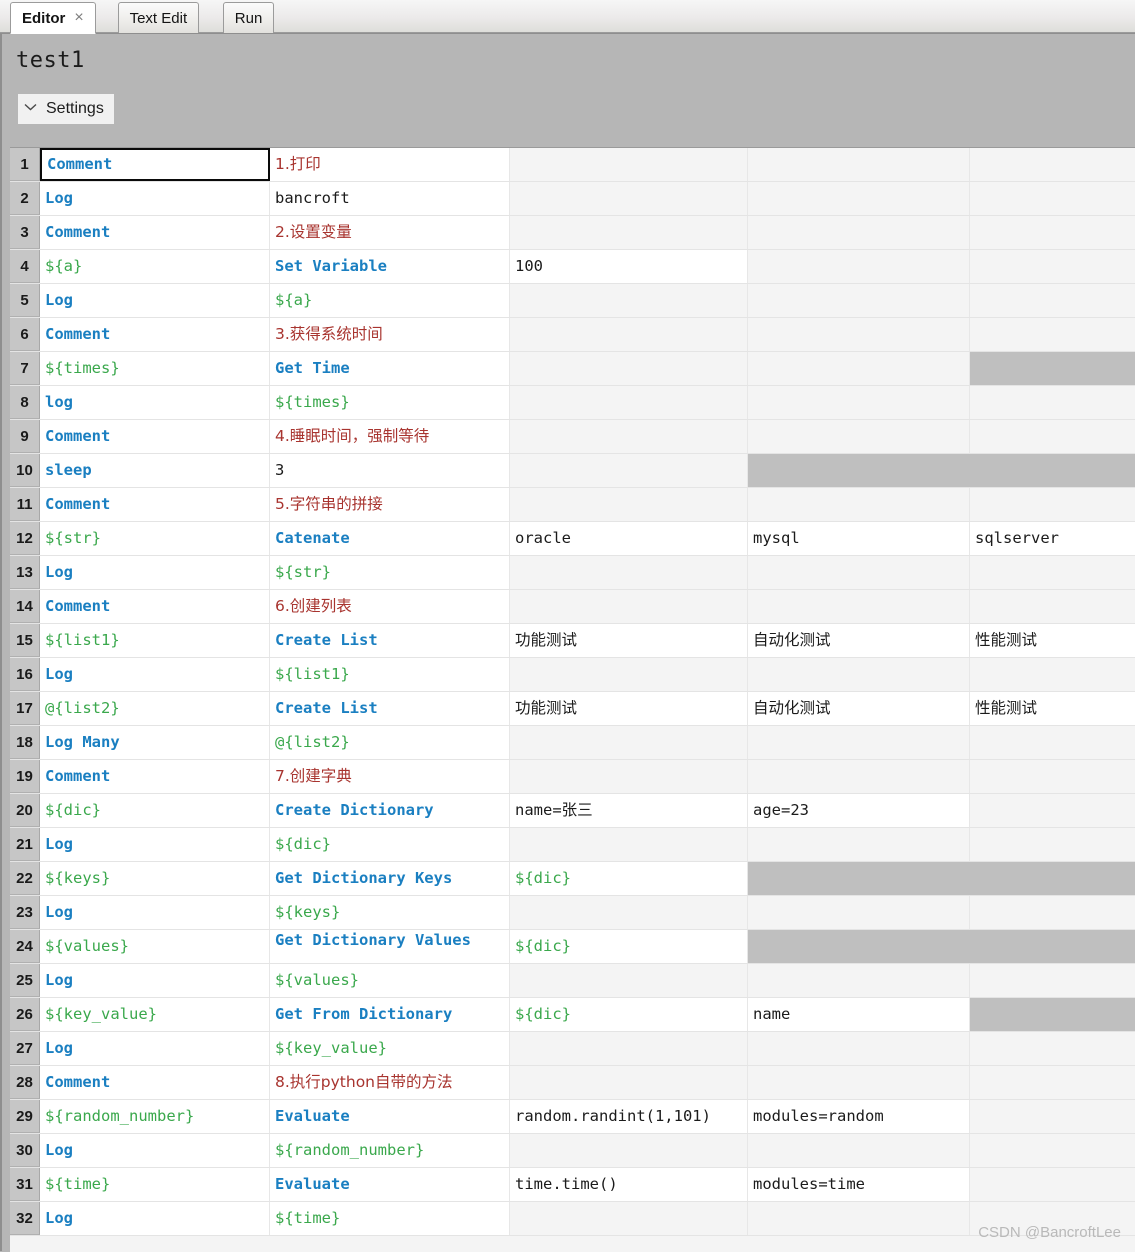 The width and height of the screenshot is (1135, 1252). Describe the element at coordinates (572, 1049) in the screenshot. I see `table-row: 27 Log ${key_value}` at that location.